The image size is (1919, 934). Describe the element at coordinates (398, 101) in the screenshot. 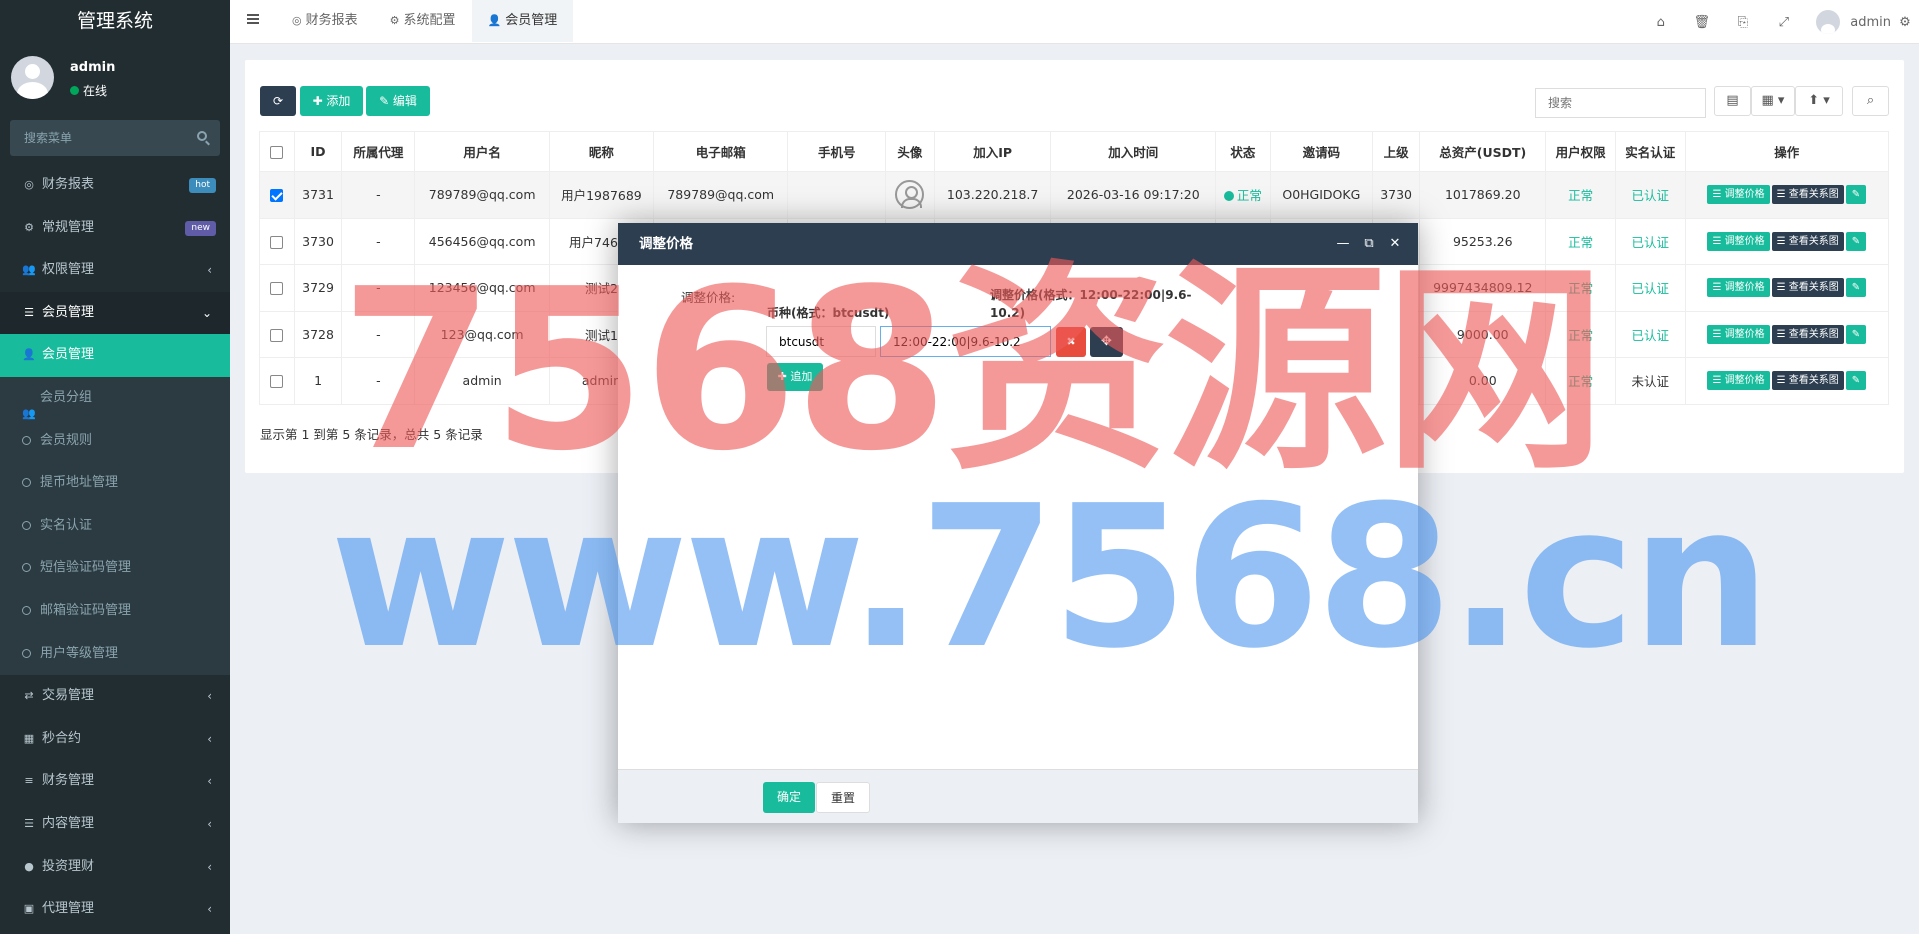

I see `edit-button: ✎ 编辑` at that location.